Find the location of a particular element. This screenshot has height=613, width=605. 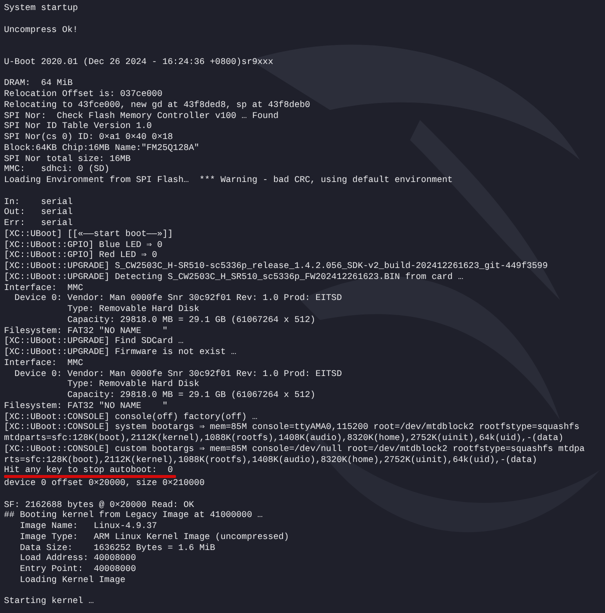

terminal-line: DRAM: 64 MiB is located at coordinates (38, 83).